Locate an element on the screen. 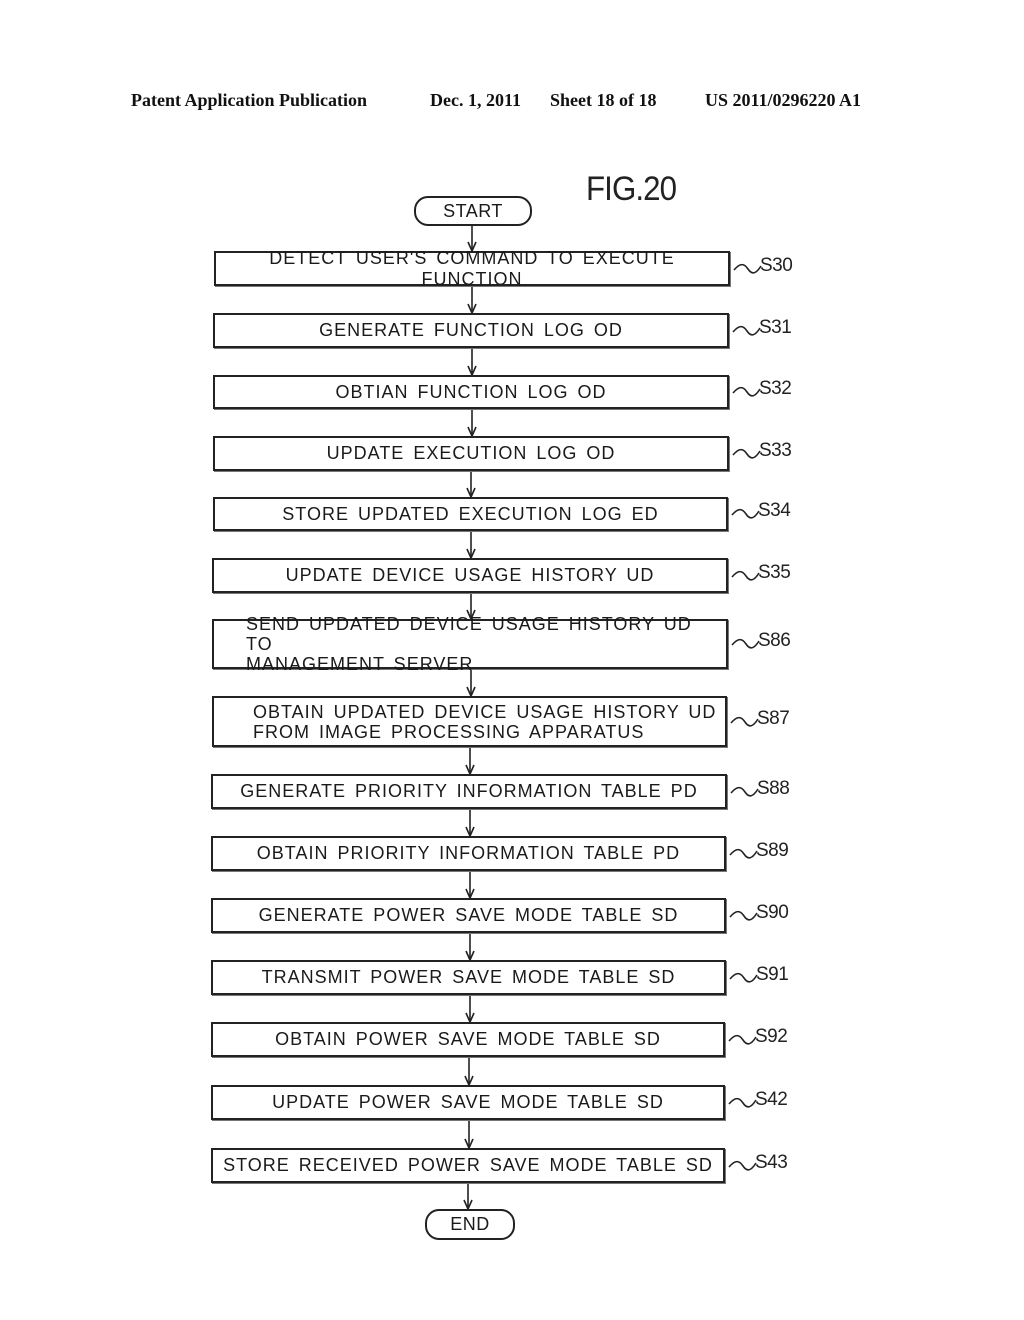 Image resolution: width=1024 pixels, height=1320 pixels. end-terminal: END is located at coordinates (470, 1224).